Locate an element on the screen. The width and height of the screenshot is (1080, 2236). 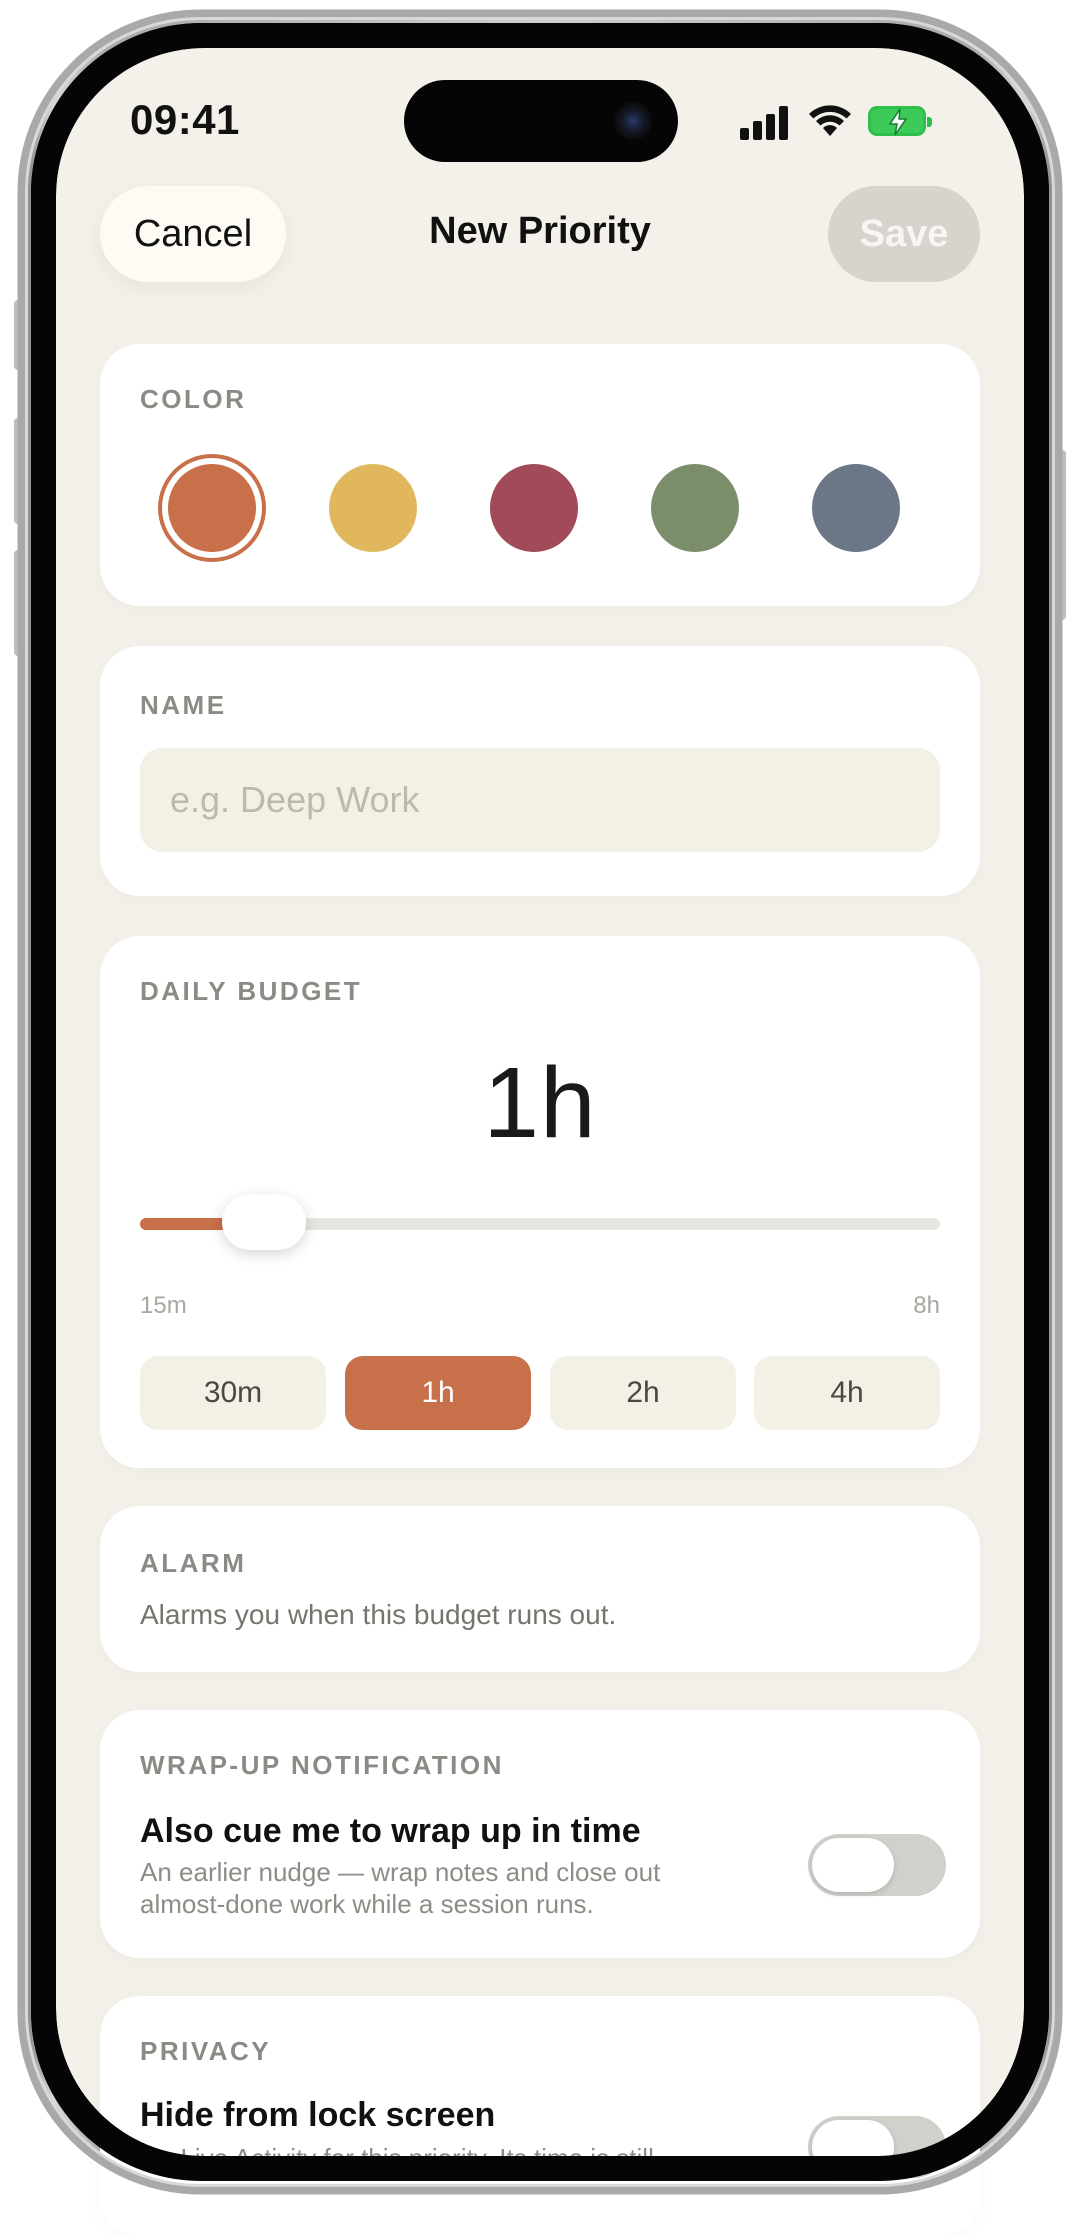
slider-min-label: 15m is located at coordinates (163, 1305).